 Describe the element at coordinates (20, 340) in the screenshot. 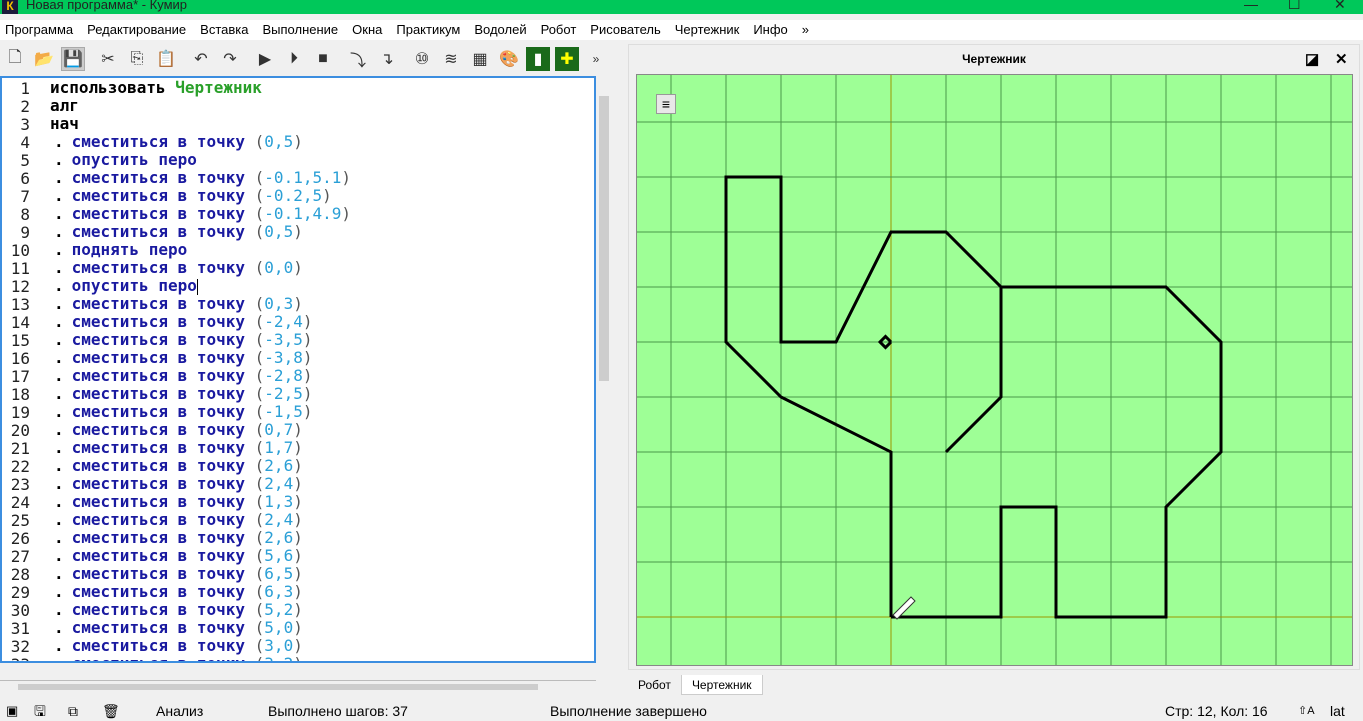

I see `line-number: 15` at that location.